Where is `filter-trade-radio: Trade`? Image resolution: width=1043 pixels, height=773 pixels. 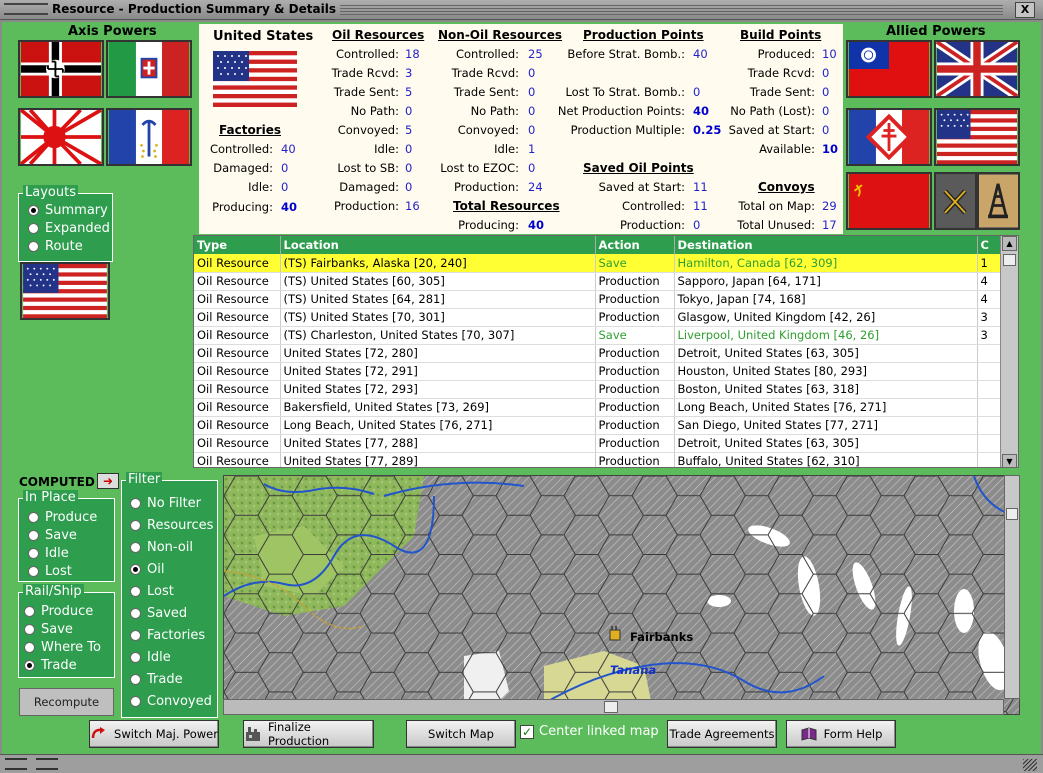
filter-trade-radio: Trade is located at coordinates (156, 679).